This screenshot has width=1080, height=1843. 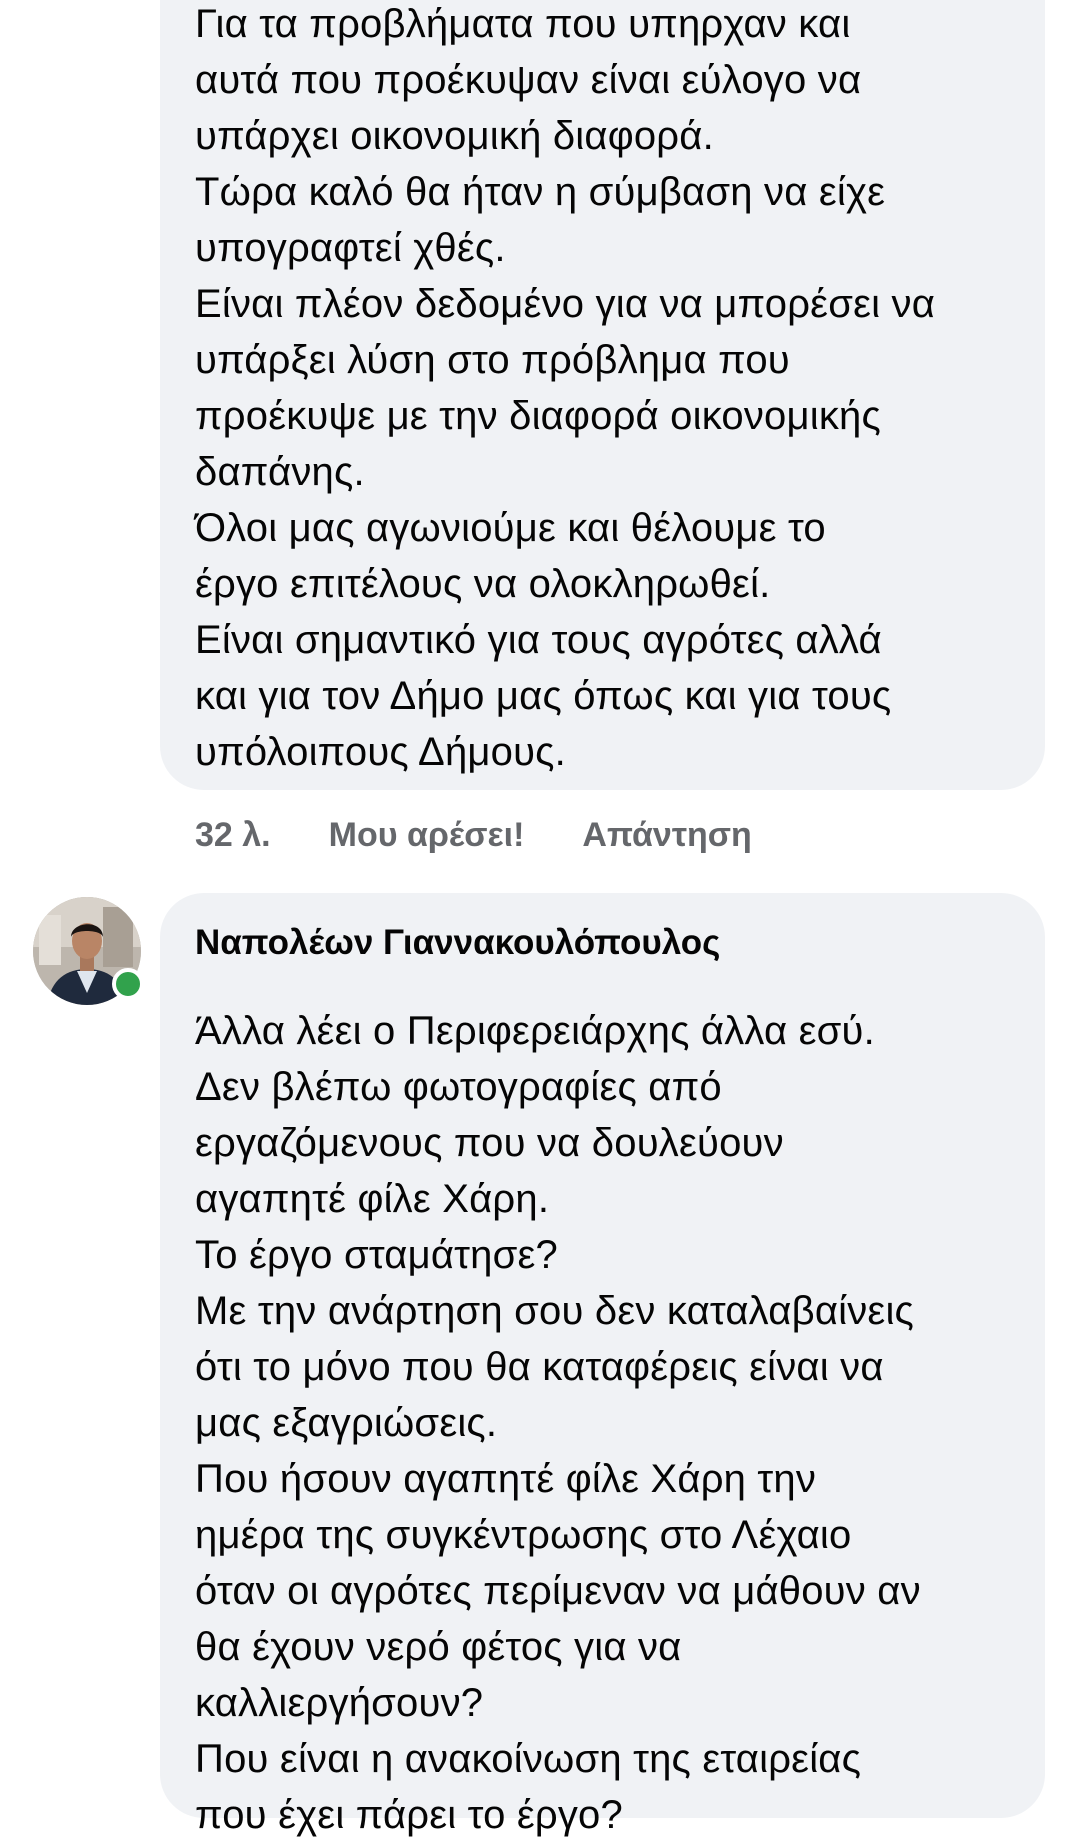 What do you see at coordinates (454, 136) in the screenshot?
I see `comment-line: υπάρχει οικονομική διαφορά.` at bounding box center [454, 136].